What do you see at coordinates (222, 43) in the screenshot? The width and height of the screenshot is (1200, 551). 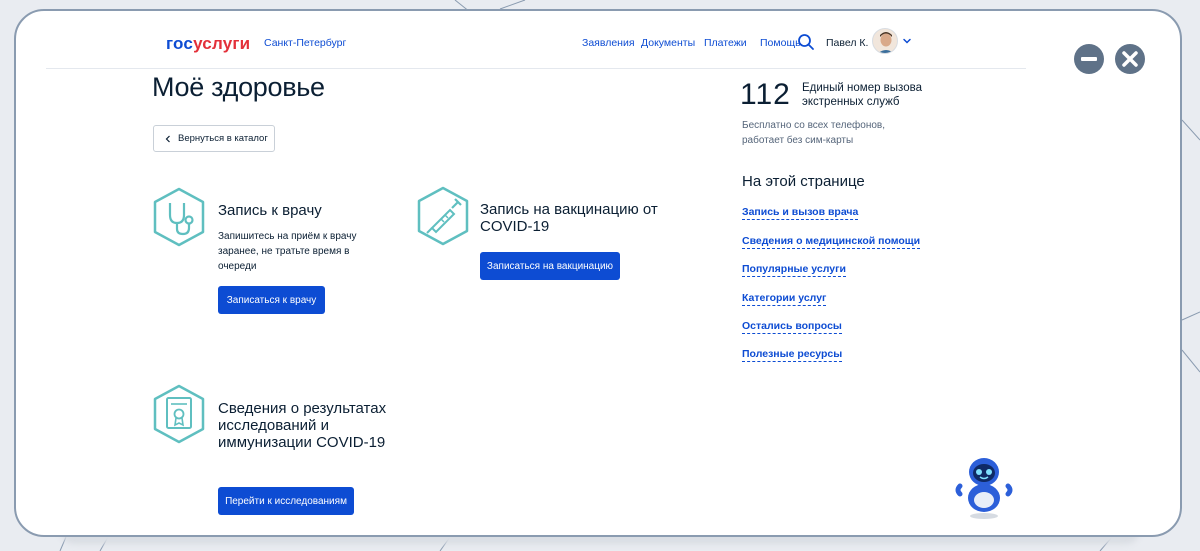 I see `logo-part-2: услуги` at bounding box center [222, 43].